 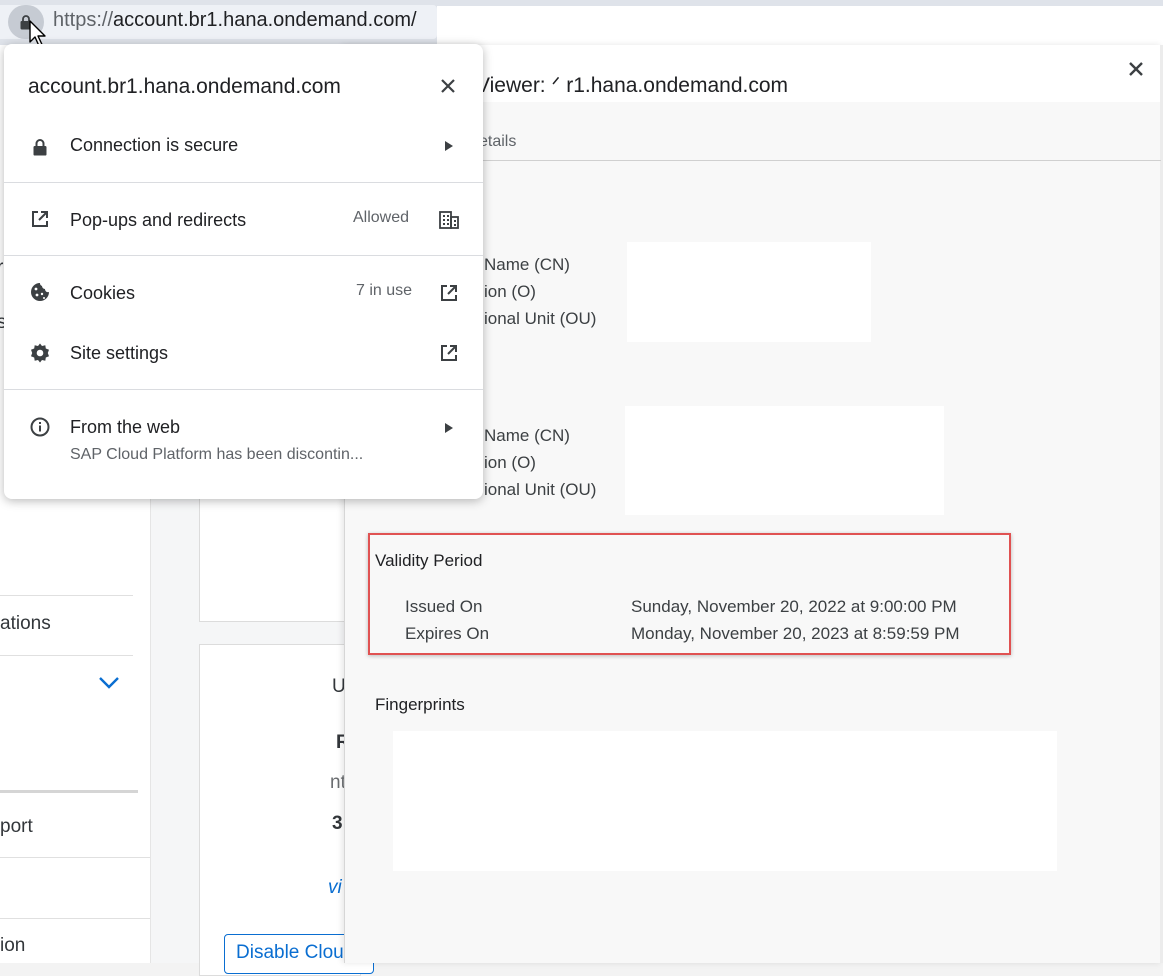 What do you see at coordinates (447, 633) in the screenshot?
I see `expires-on-label: Expires On` at bounding box center [447, 633].